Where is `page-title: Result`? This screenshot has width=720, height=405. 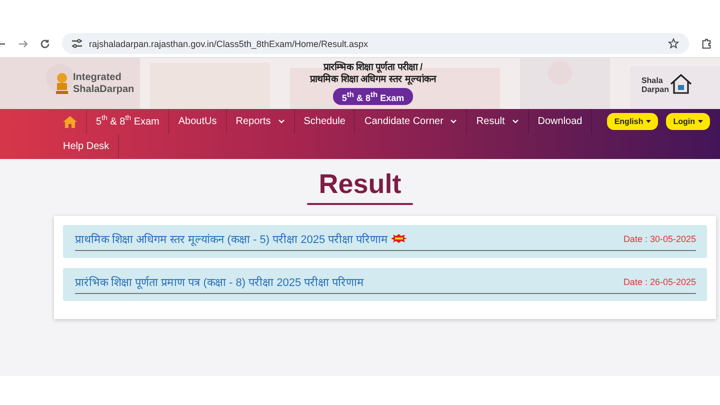 page-title: Result is located at coordinates (360, 184).